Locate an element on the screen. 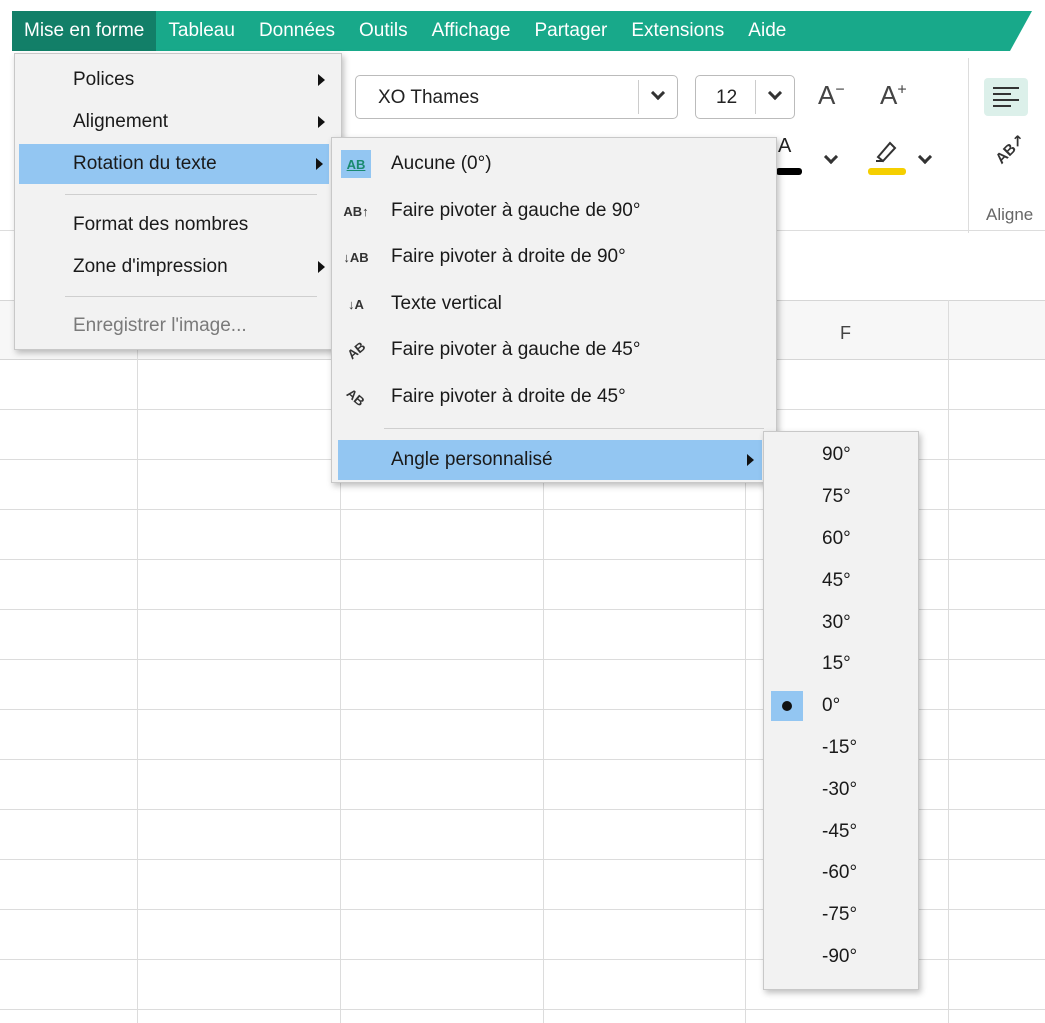  angle-option: -30° is located at coordinates (841, 790).